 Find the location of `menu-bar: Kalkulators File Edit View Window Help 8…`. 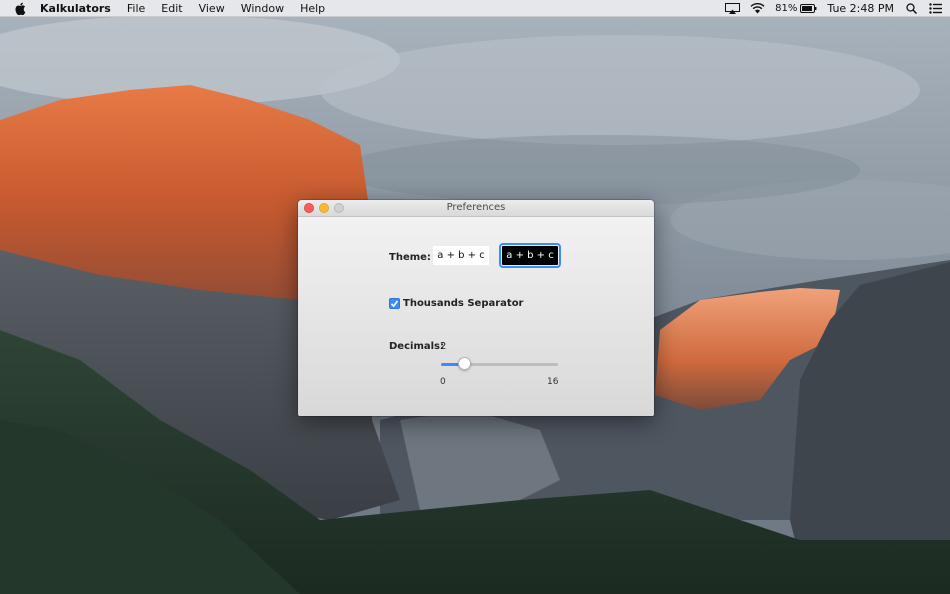

menu-bar: Kalkulators File Edit View Window Help 8… is located at coordinates (475, 8).